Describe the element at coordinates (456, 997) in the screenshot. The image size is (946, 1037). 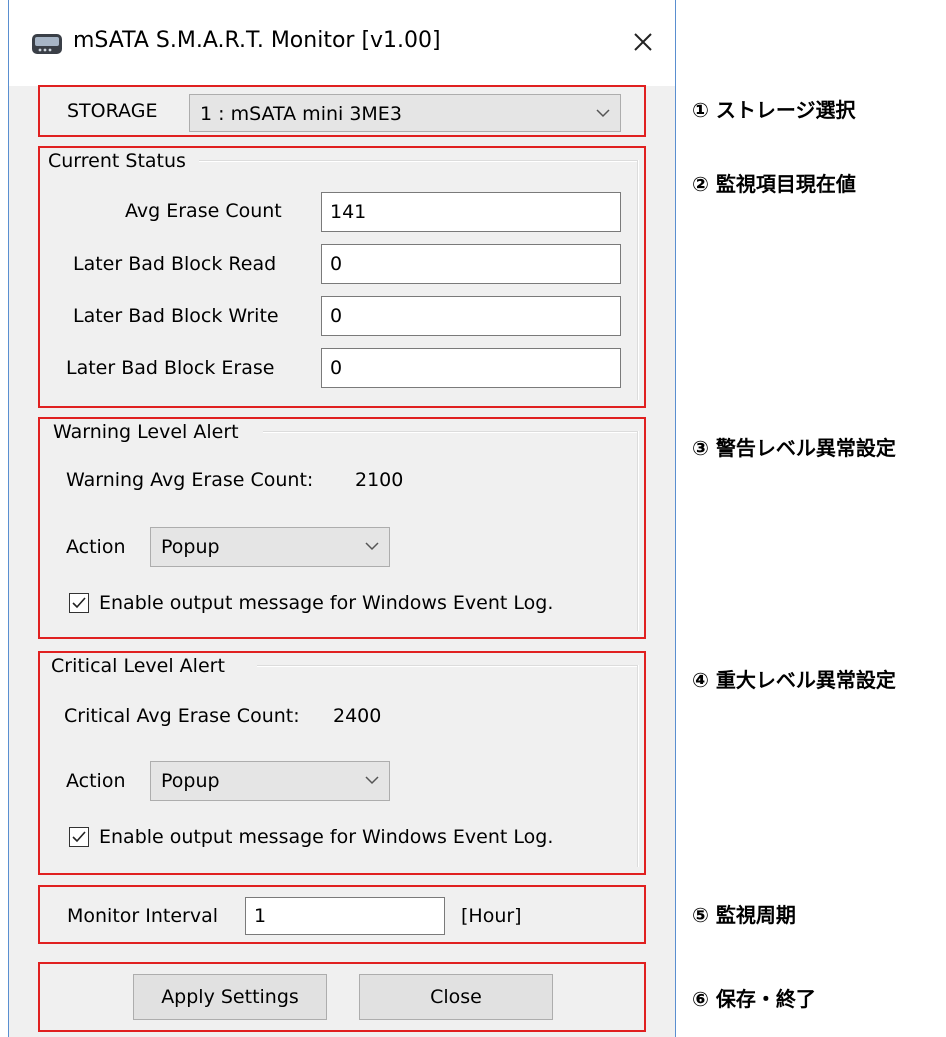
I see `close-button: Close` at that location.